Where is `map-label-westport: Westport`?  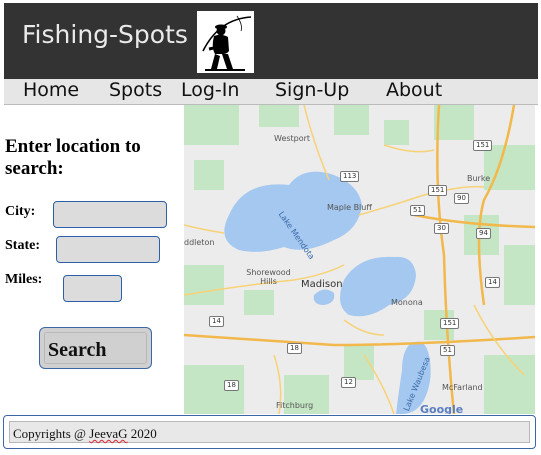 map-label-westport: Westport is located at coordinates (292, 138).